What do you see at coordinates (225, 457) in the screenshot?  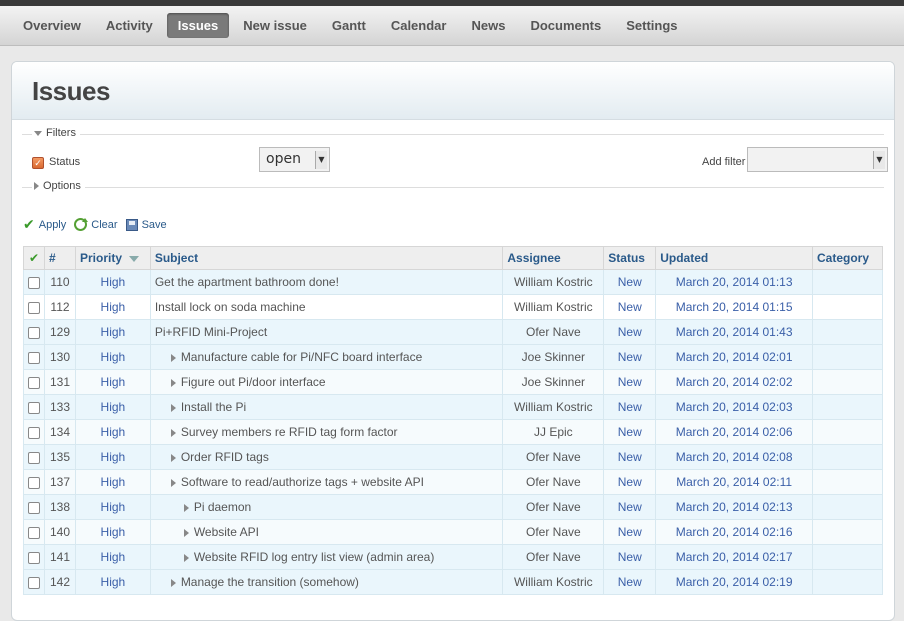 I see `issue-subject: Order RFID tags` at bounding box center [225, 457].